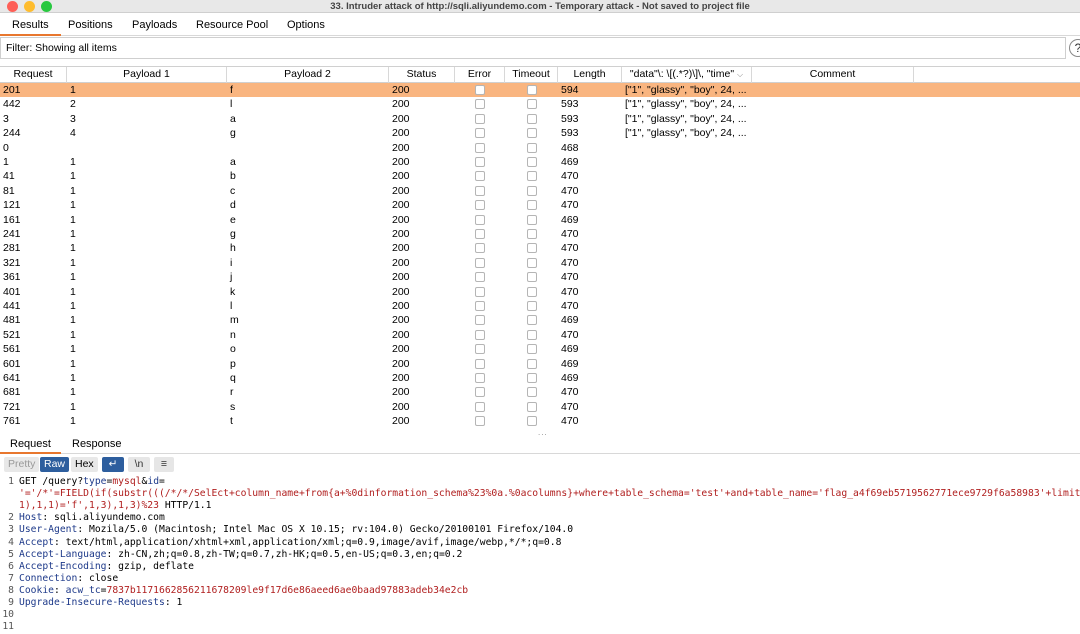 The height and width of the screenshot is (634, 1080). Describe the element at coordinates (540, 205) in the screenshot. I see `table-row: 121 1 d 200 470` at that location.